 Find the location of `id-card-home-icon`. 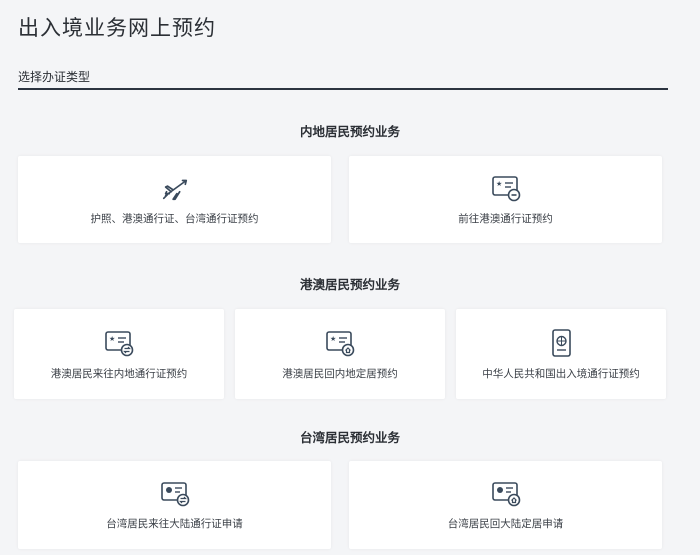

id-card-home-icon is located at coordinates (506, 493).